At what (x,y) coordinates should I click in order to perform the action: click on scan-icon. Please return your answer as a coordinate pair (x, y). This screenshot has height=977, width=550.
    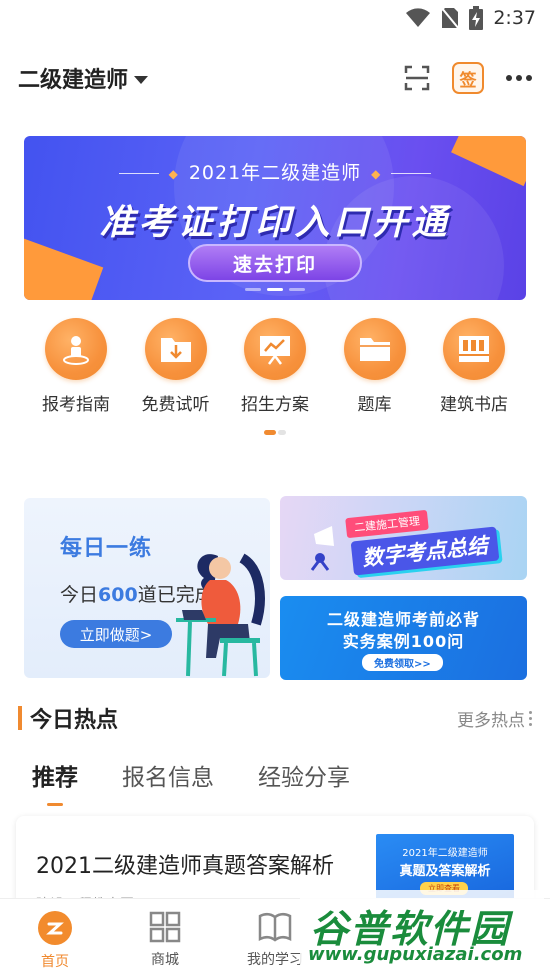
    Looking at the image, I should click on (417, 78).